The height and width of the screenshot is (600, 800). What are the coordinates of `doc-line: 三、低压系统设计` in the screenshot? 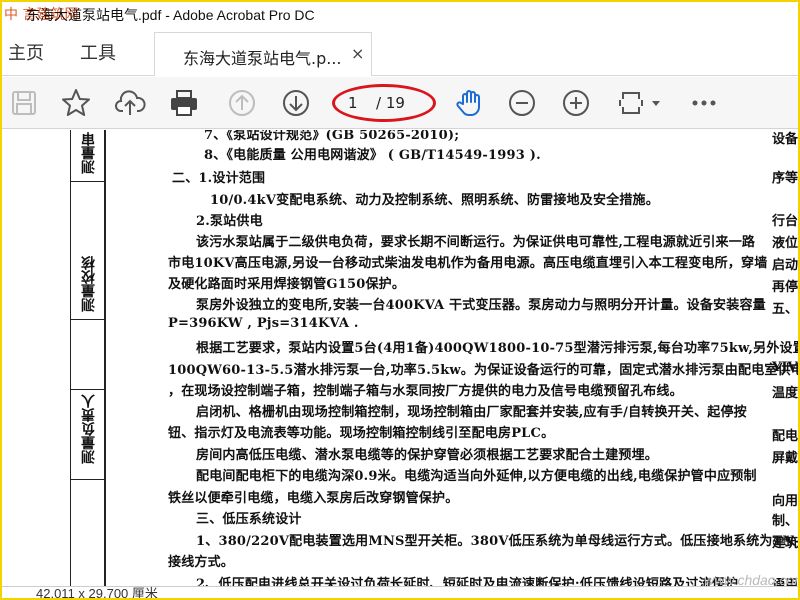 It's located at (249, 519).